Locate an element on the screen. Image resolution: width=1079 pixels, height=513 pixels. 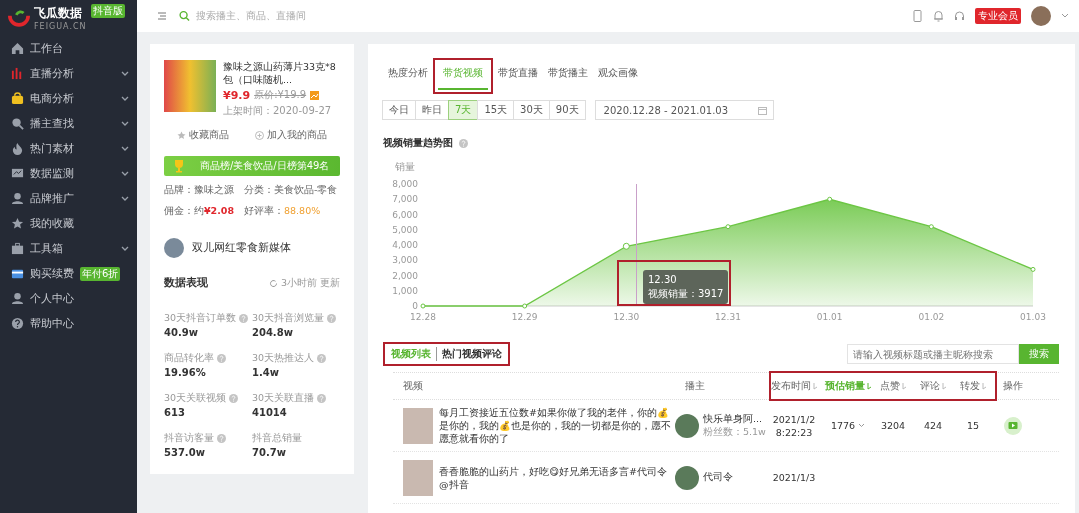
table-cell-text: 424 is located at coordinates (933, 425).